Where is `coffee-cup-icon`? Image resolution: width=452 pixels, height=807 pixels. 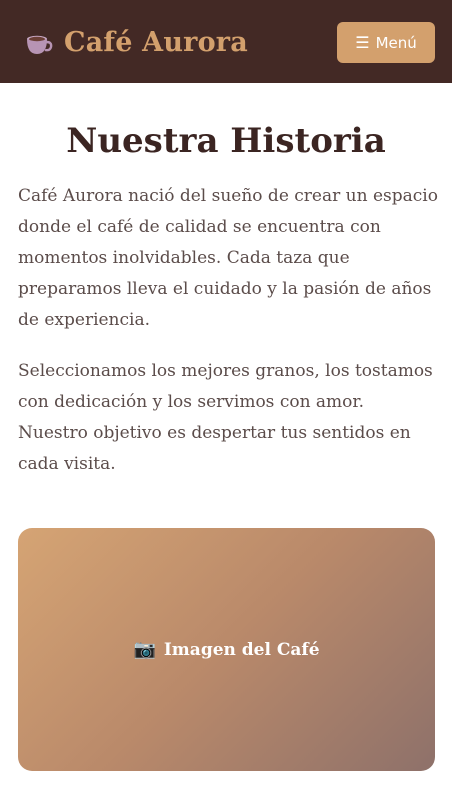 coffee-cup-icon is located at coordinates (38, 43).